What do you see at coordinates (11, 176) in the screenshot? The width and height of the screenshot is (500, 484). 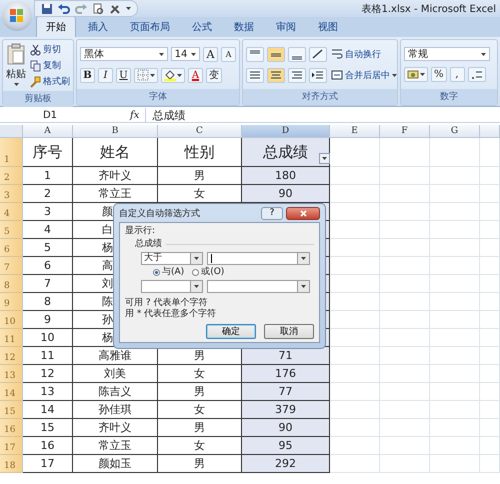 I see `row-header: 2` at bounding box center [11, 176].